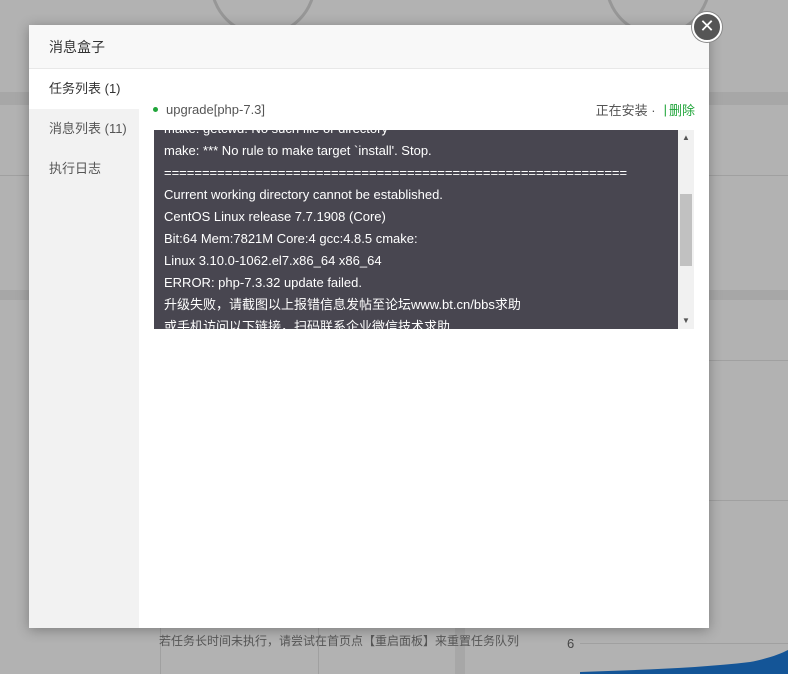  I want to click on sidebar-item-execution-log: 执行日志, so click(84, 169).